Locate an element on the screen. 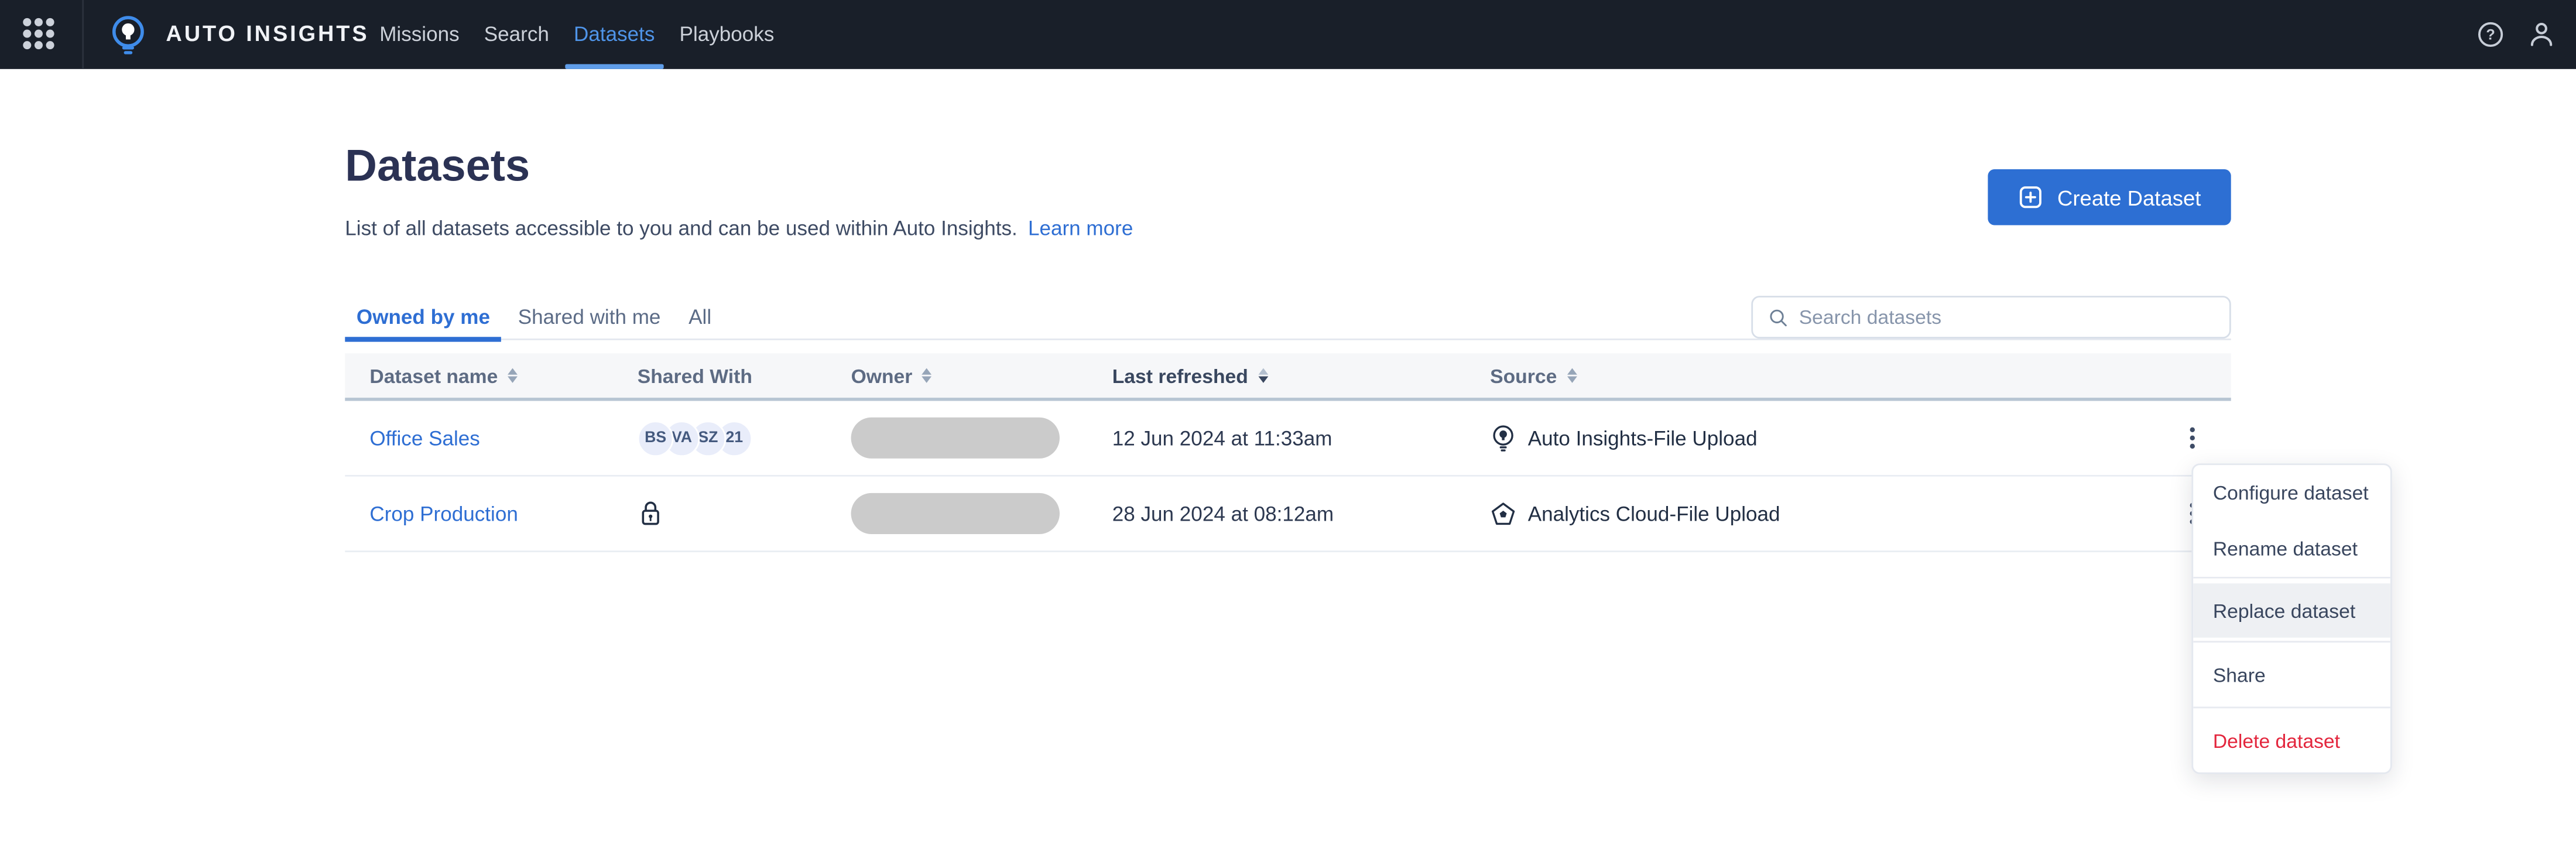  create-dataset-label: Create Dataset is located at coordinates (2129, 197).